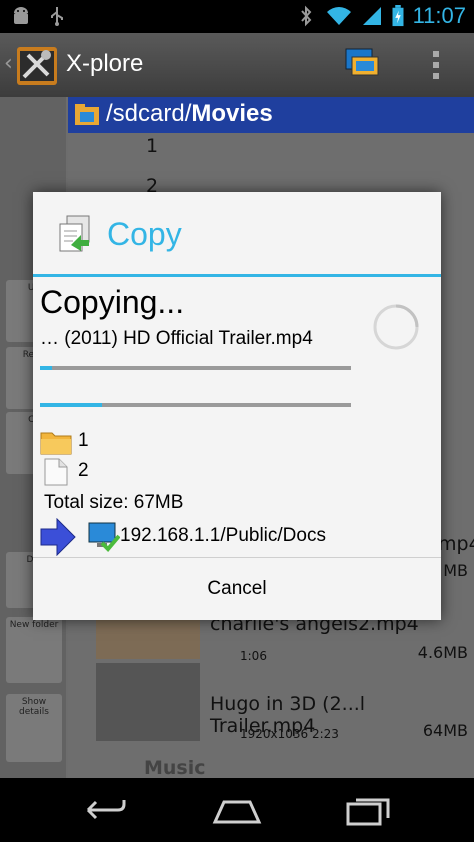 This screenshot has height=842, width=474. I want to click on total-progress-fill, so click(71, 405).